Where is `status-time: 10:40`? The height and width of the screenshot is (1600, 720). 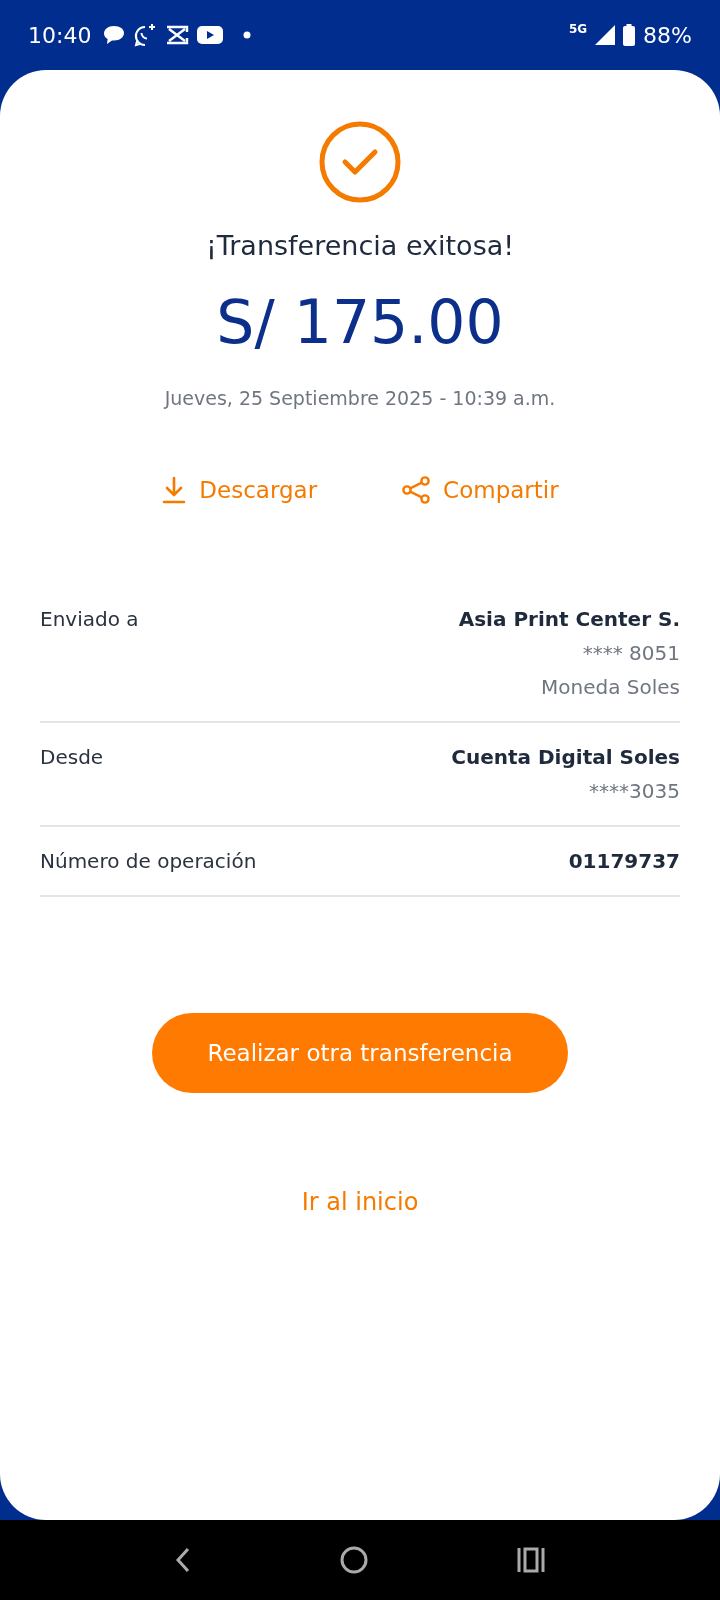 status-time: 10:40 is located at coordinates (60, 35).